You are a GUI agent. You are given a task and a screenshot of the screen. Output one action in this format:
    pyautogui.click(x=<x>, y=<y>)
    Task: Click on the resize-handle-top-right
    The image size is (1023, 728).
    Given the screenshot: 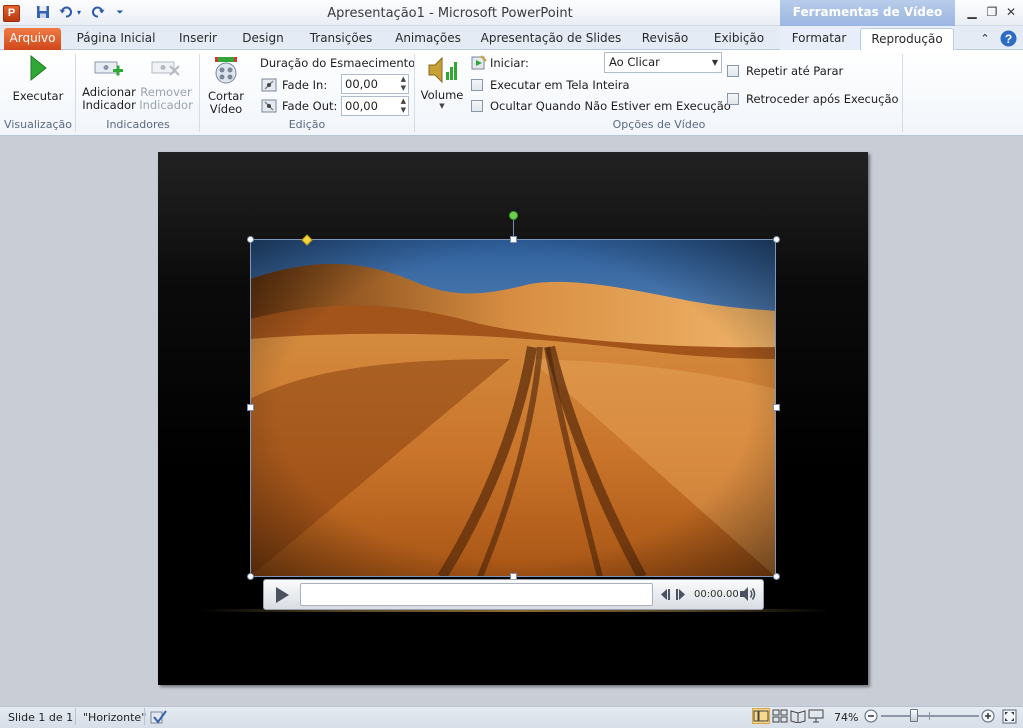 What is the action you would take?
    pyautogui.click(x=776, y=239)
    